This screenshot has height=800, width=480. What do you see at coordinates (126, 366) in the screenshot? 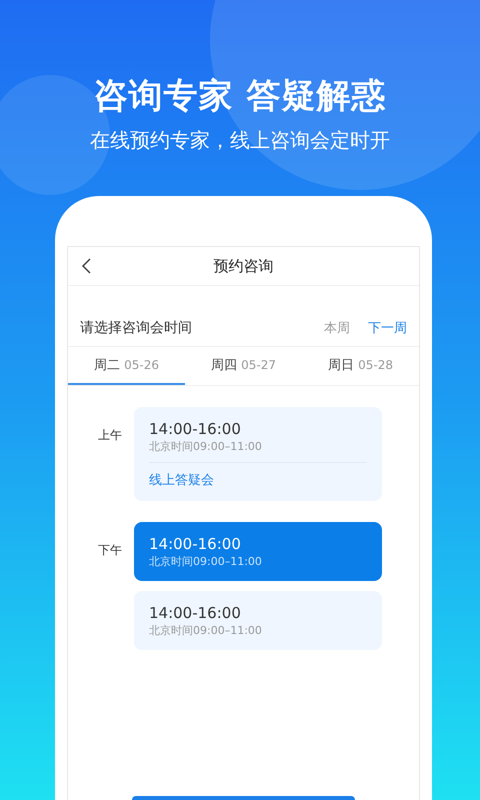
I see `day-tab: 周二 05-26` at bounding box center [126, 366].